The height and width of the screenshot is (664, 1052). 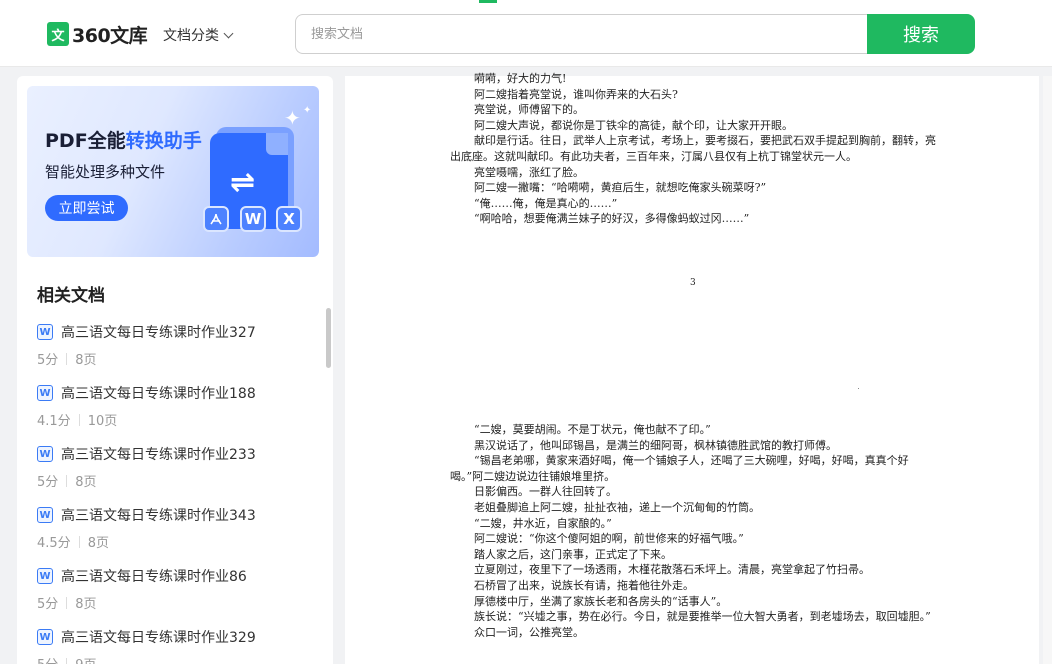 I want to click on doc-paragraph: 阿二嫂大声说，都说你是丁铁伞的高徒，献个印，让大家开开眼。, so click(x=633, y=125).